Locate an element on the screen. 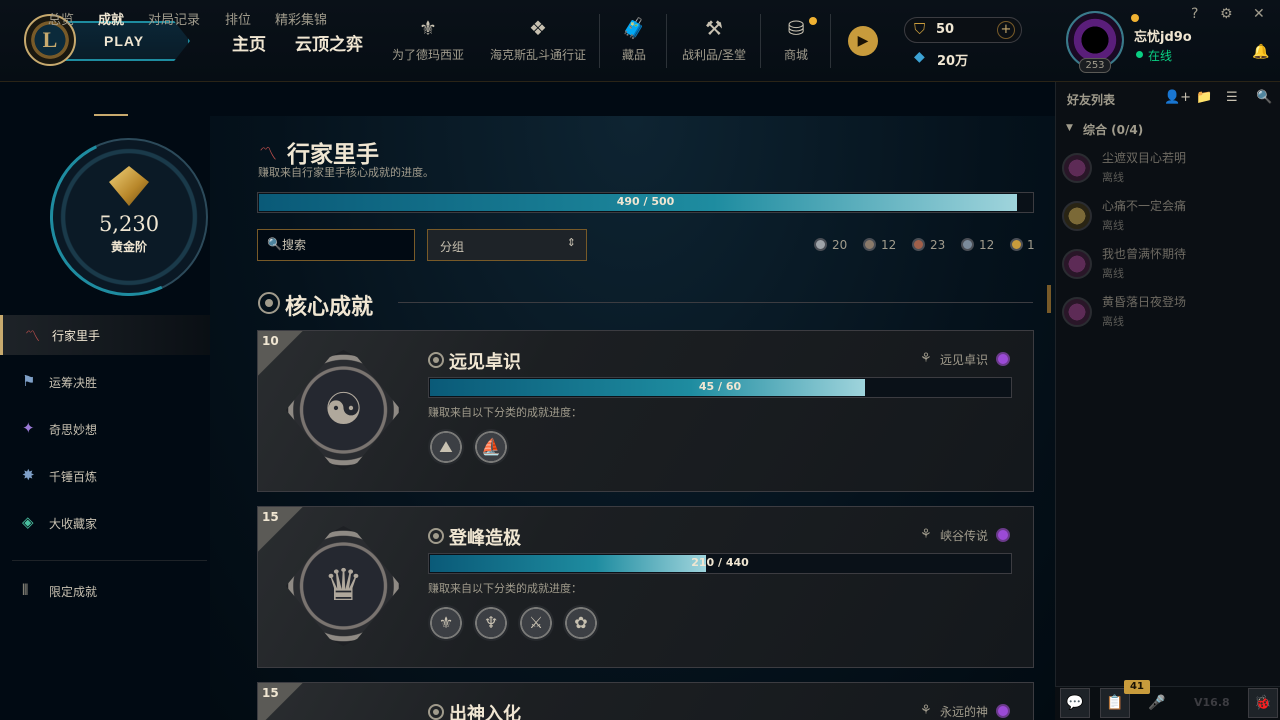 The height and width of the screenshot is (720, 1280). sub-category-mountain-icon: ⛰ is located at coordinates (446, 447).